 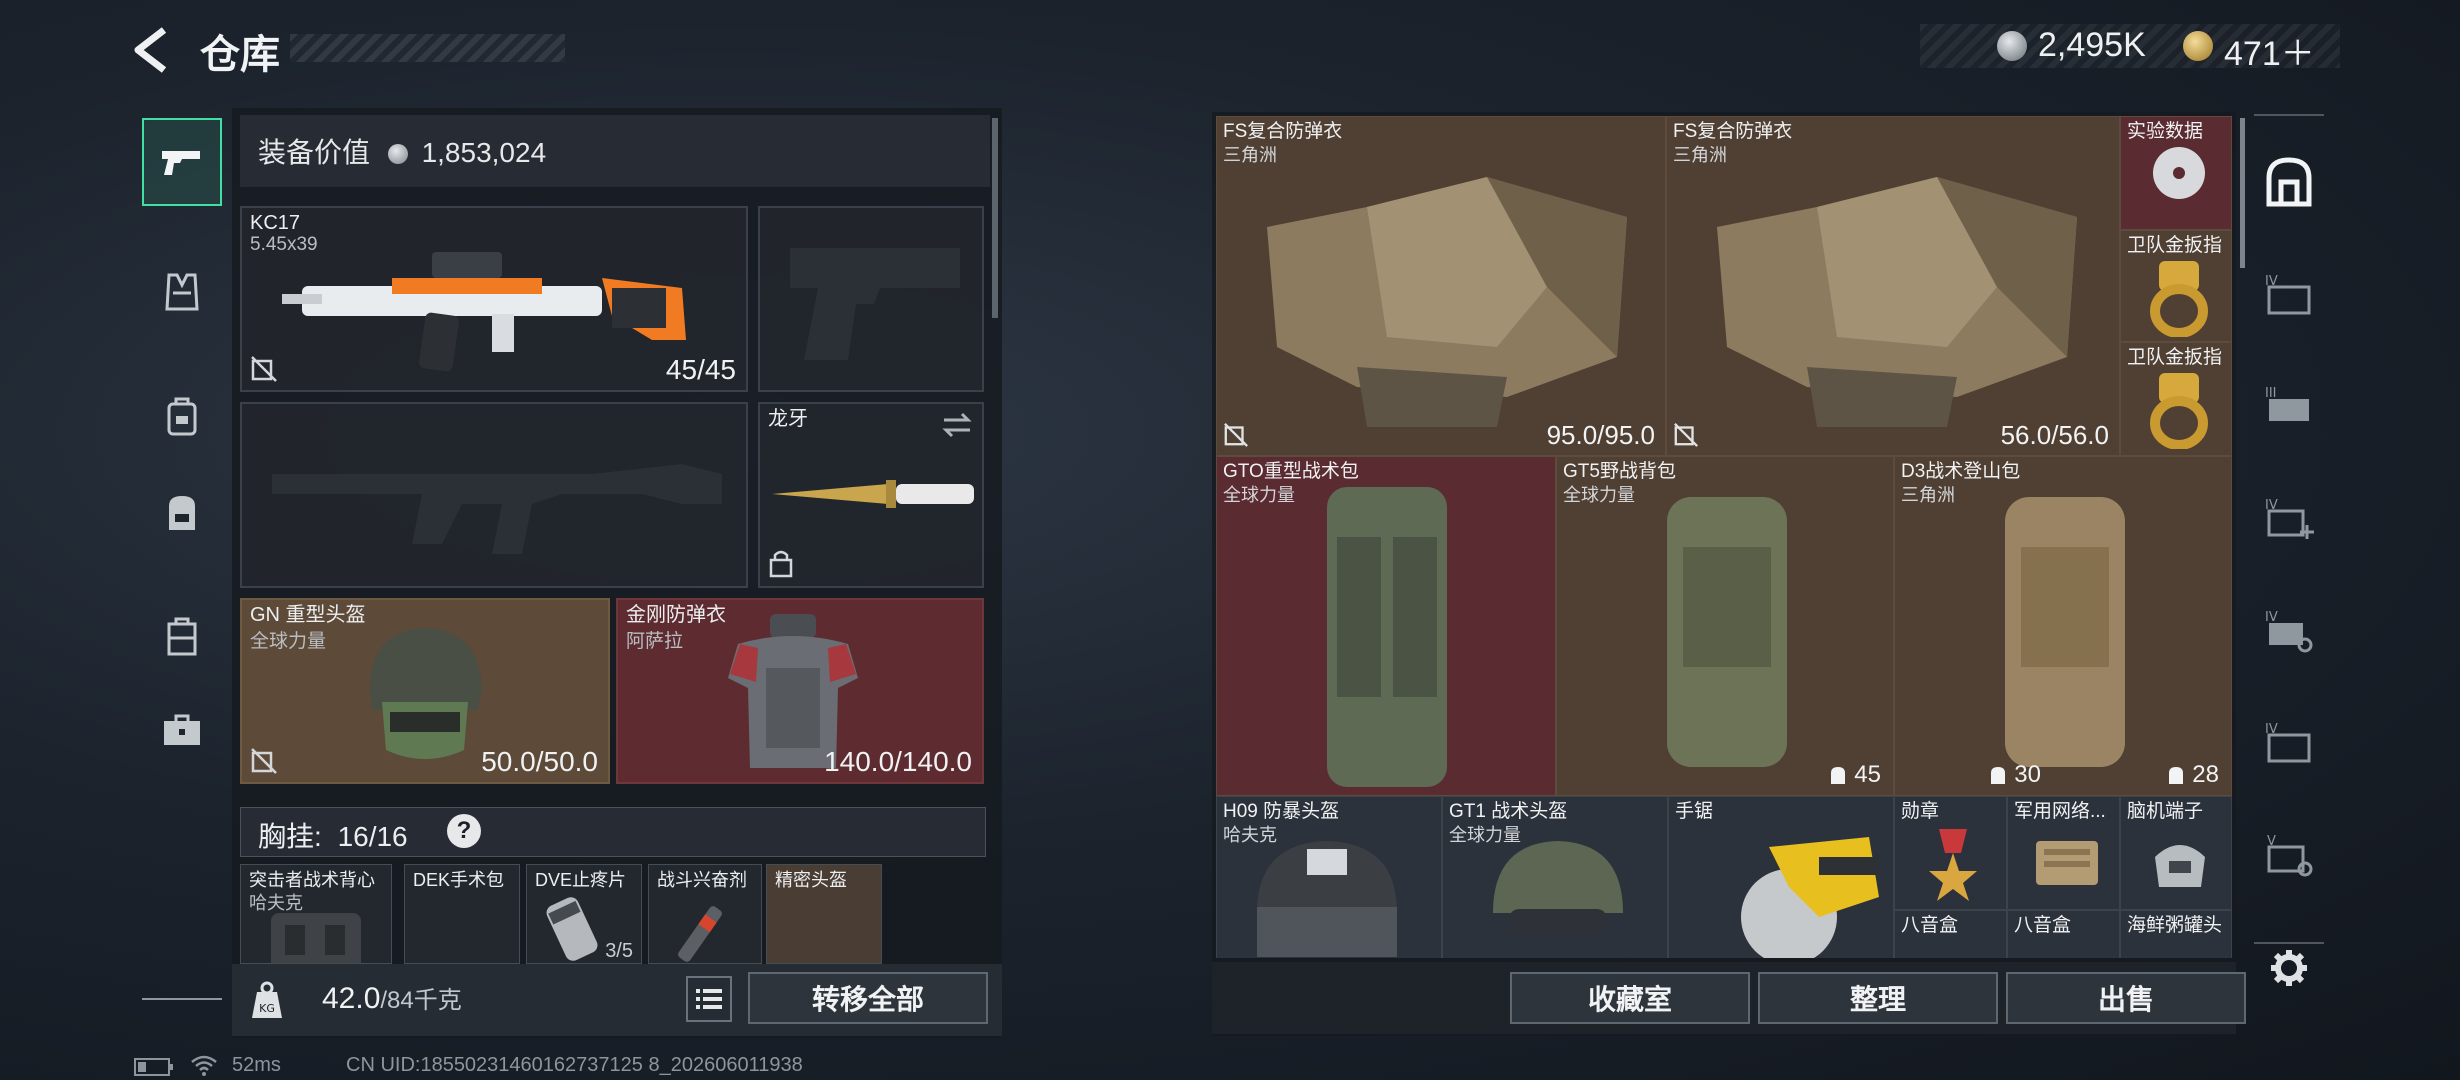 I want to click on rig-item: 精密头盔, so click(x=824, y=914).